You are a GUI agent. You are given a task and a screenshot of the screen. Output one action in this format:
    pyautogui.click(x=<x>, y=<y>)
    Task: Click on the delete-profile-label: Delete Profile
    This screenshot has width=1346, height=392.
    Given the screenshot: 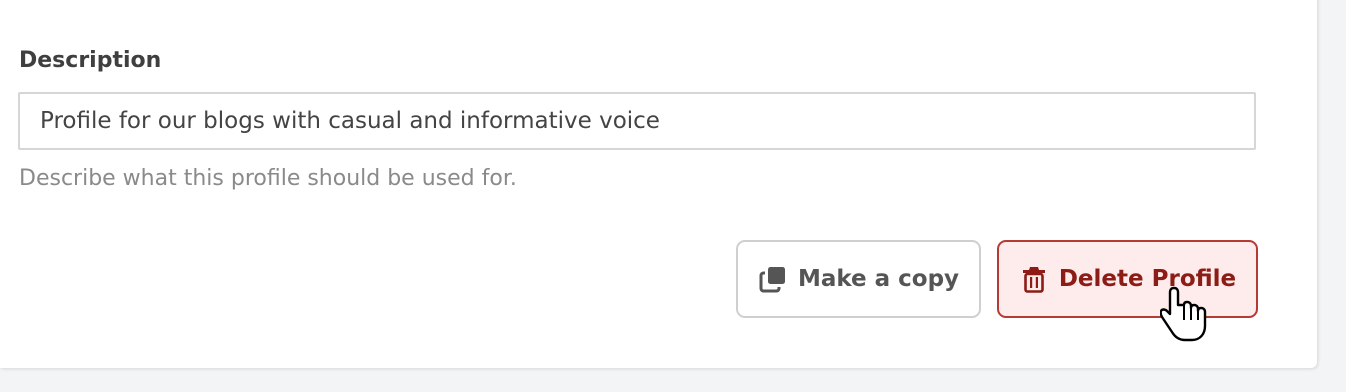 What is the action you would take?
    pyautogui.click(x=1147, y=279)
    